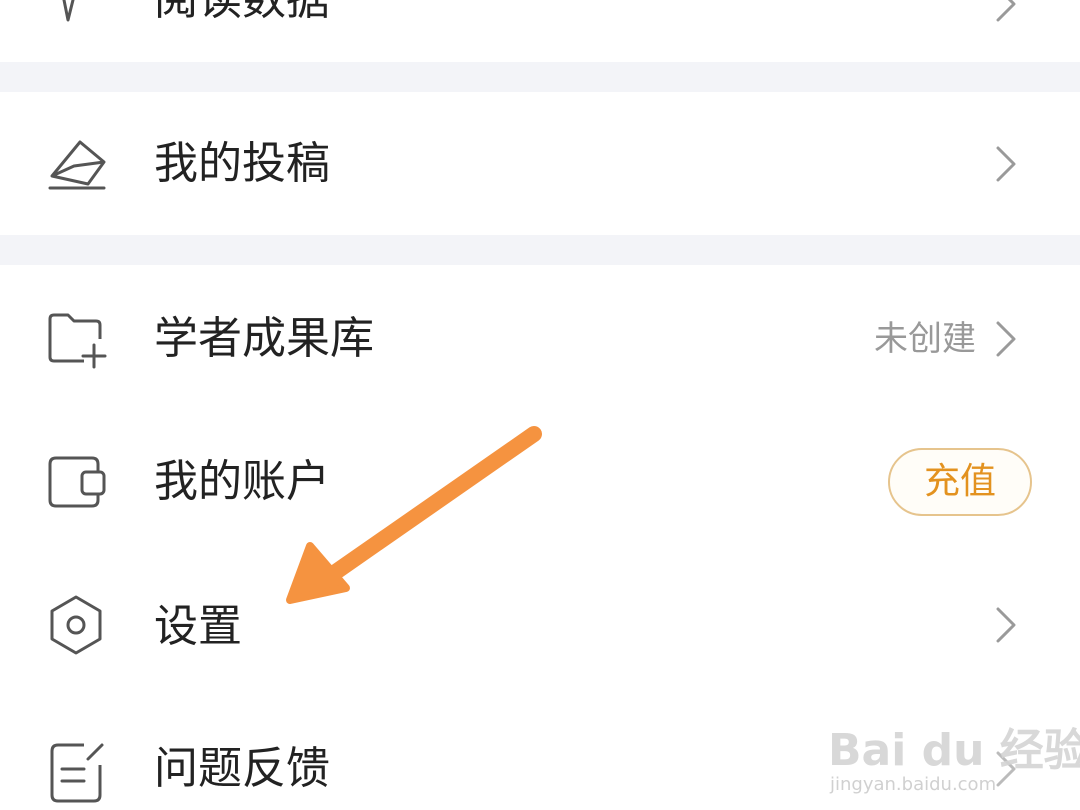  Describe the element at coordinates (242, 768) in the screenshot. I see `menu-item-label: 问题反馈` at that location.